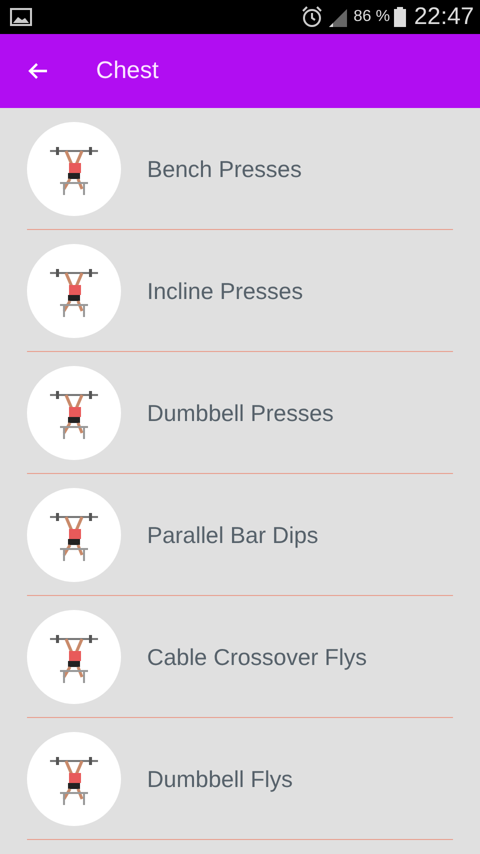  What do you see at coordinates (400, 17) in the screenshot?
I see `battery-icon` at bounding box center [400, 17].